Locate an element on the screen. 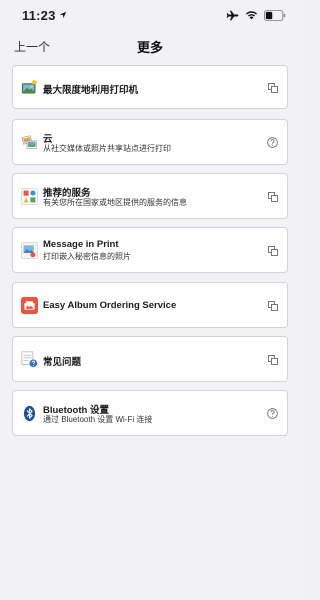  services-grid-icon is located at coordinates (29, 196).